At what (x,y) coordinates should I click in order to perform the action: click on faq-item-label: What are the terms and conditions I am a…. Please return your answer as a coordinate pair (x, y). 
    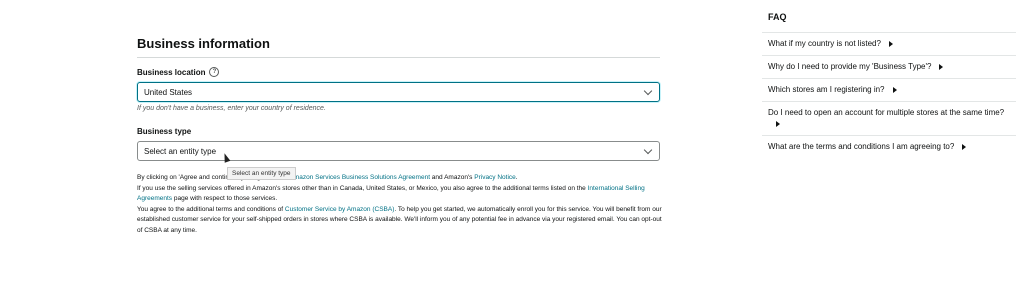
    Looking at the image, I should click on (861, 146).